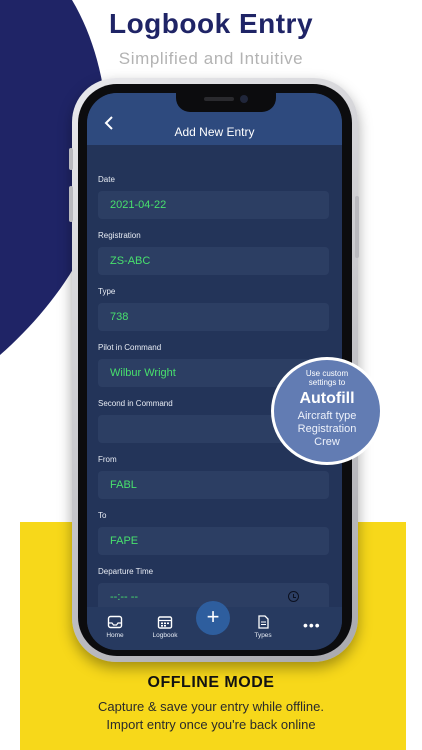 This screenshot has width=422, height=750. I want to click on autofill-title: Autofill, so click(327, 398).